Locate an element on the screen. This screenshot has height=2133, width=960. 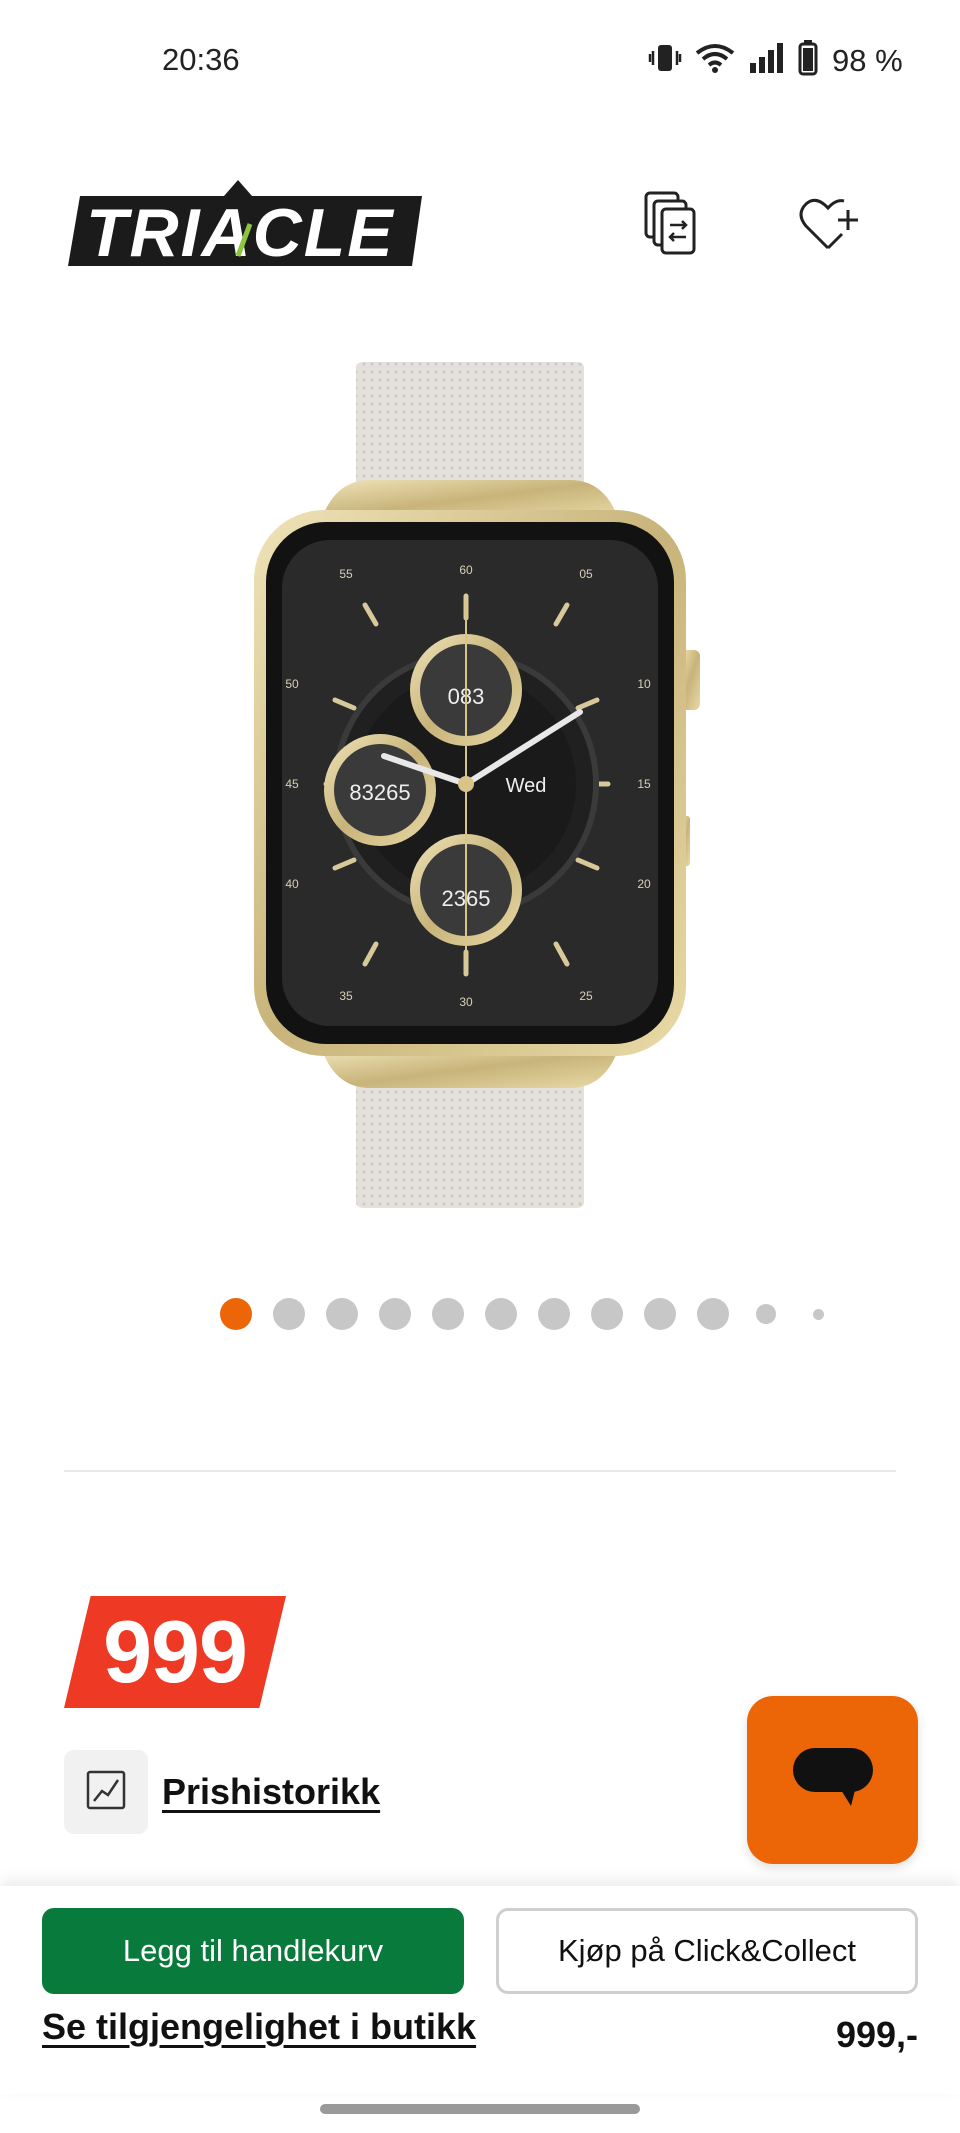
battery-percent: 98 % is located at coordinates (867, 60).